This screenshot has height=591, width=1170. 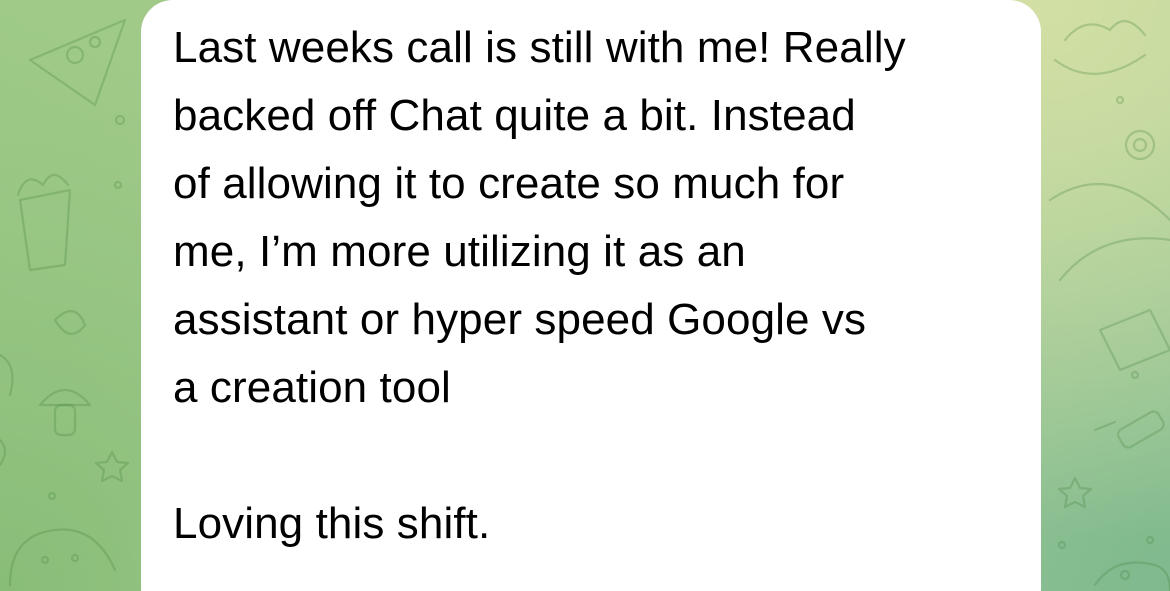 What do you see at coordinates (70, 322) in the screenshot?
I see `leaf-icon` at bounding box center [70, 322].